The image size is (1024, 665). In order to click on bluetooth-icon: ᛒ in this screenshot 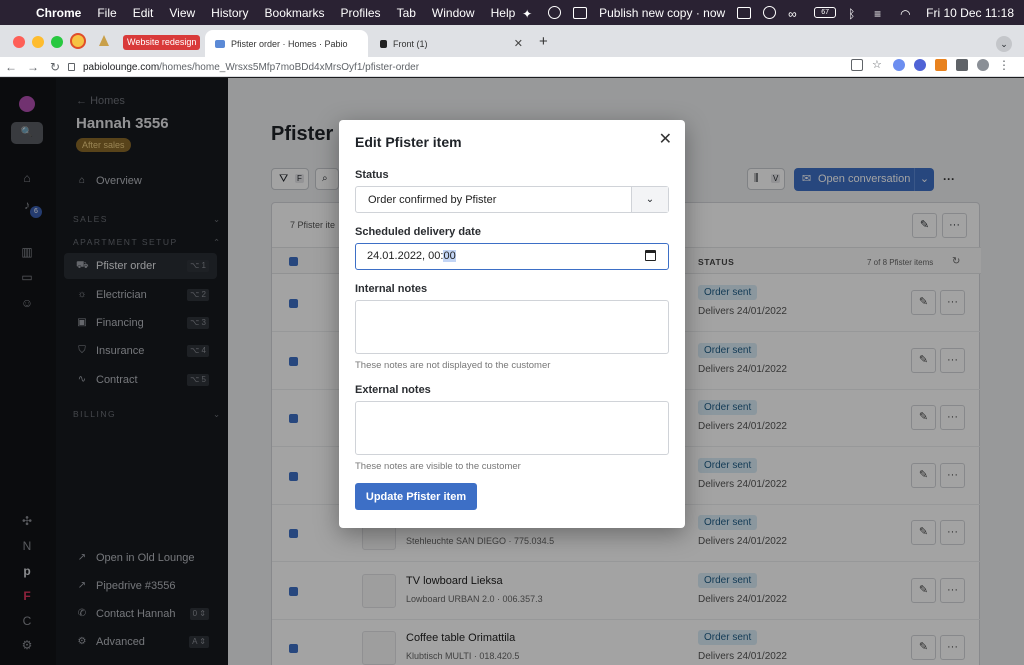, I will do `click(855, 14)`.